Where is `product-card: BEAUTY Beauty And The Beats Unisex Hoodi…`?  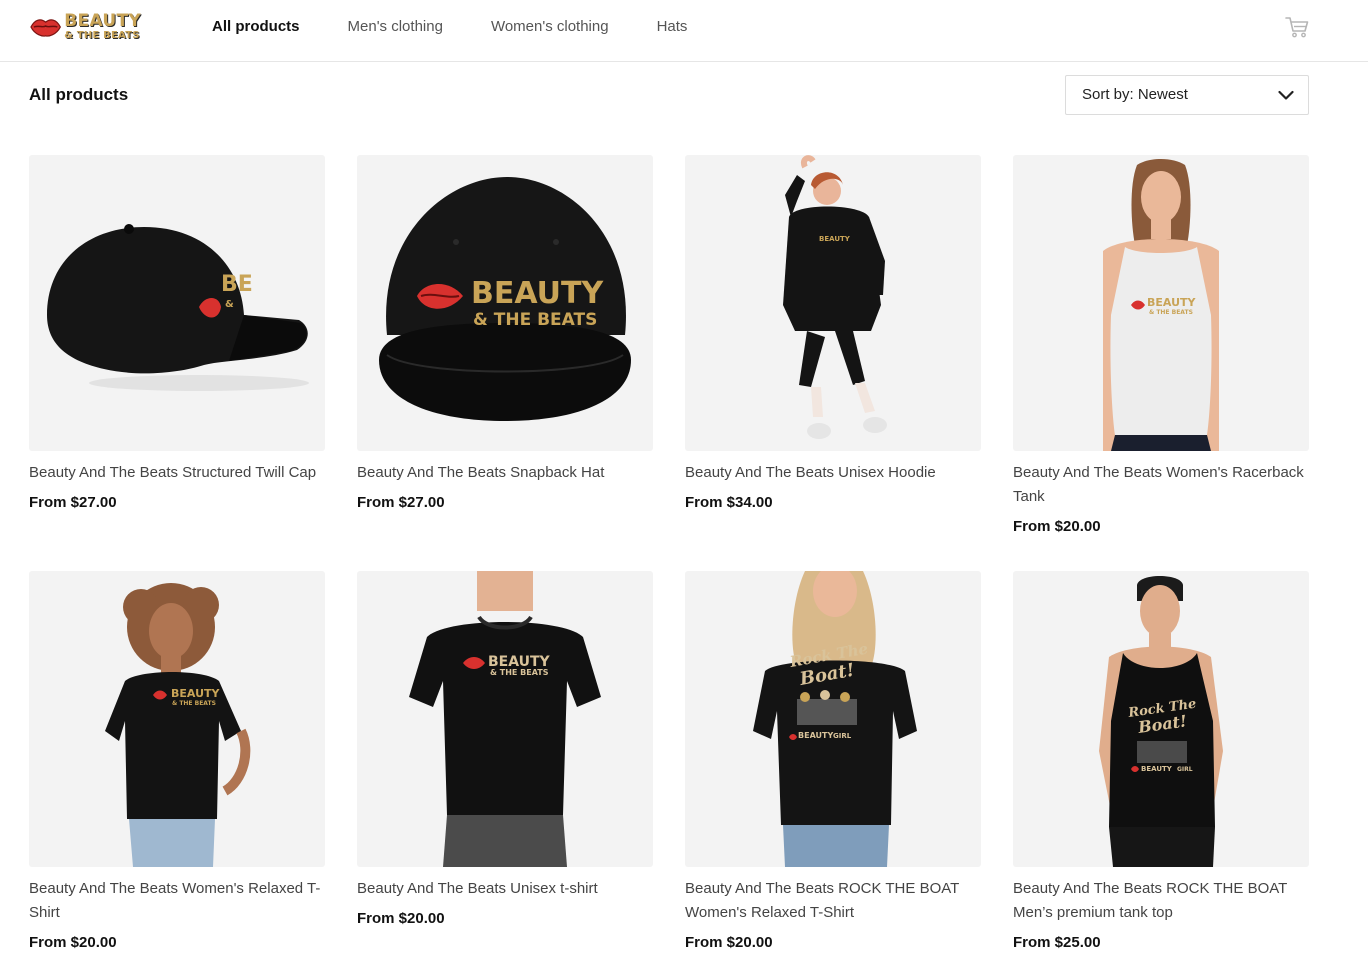 product-card: BEAUTY Beauty And The Beats Unisex Hoodi… is located at coordinates (833, 334).